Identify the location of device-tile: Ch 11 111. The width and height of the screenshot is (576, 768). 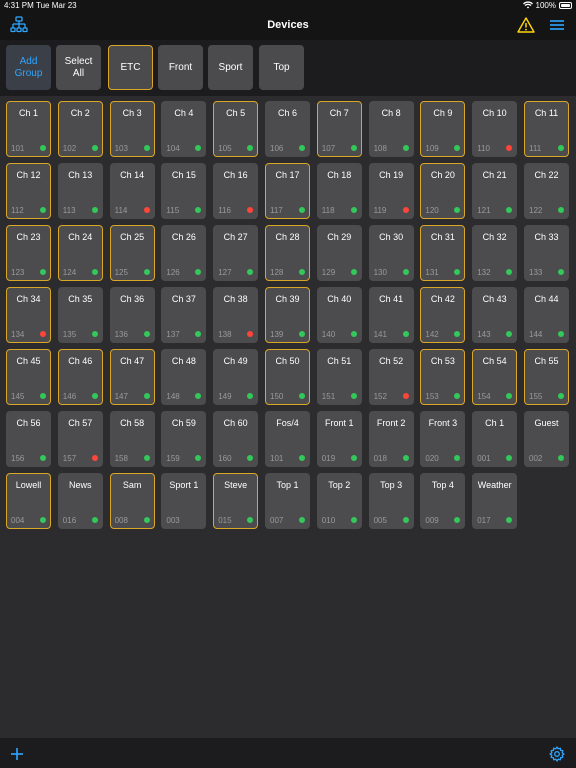
(546, 129).